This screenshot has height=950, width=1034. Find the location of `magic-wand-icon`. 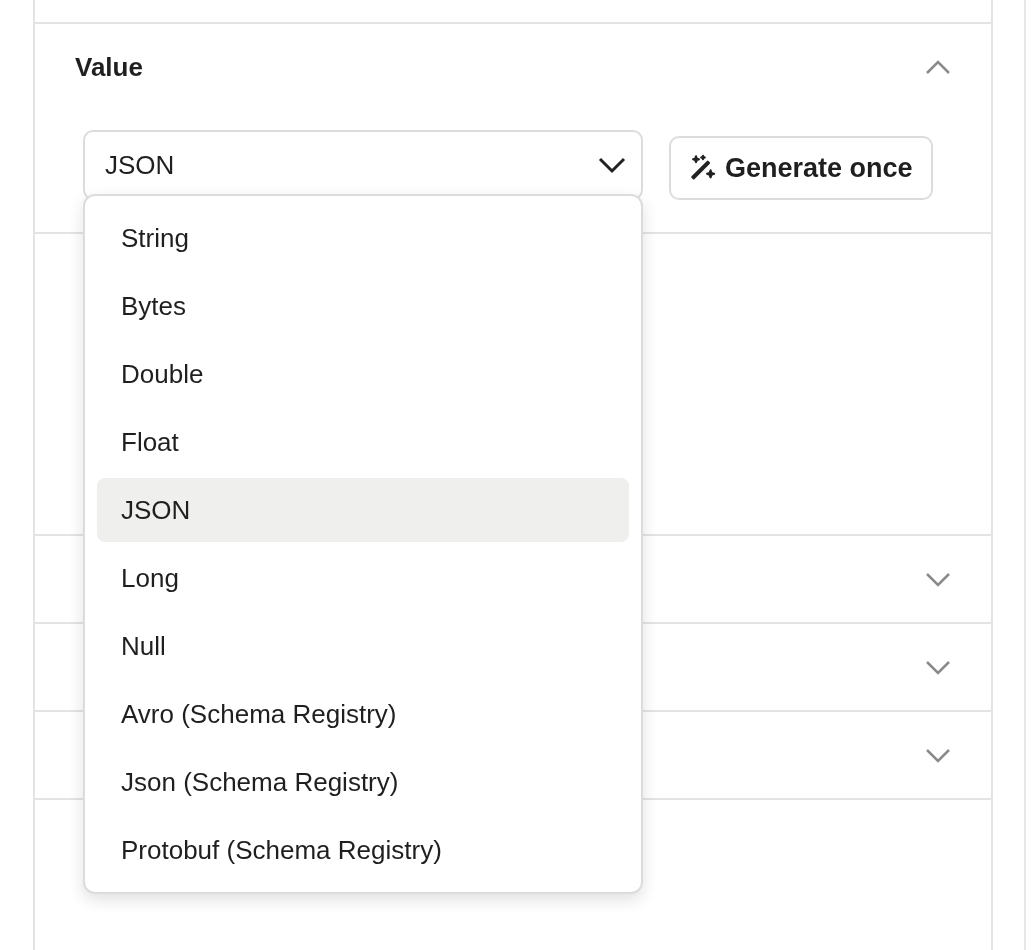

magic-wand-icon is located at coordinates (703, 168).